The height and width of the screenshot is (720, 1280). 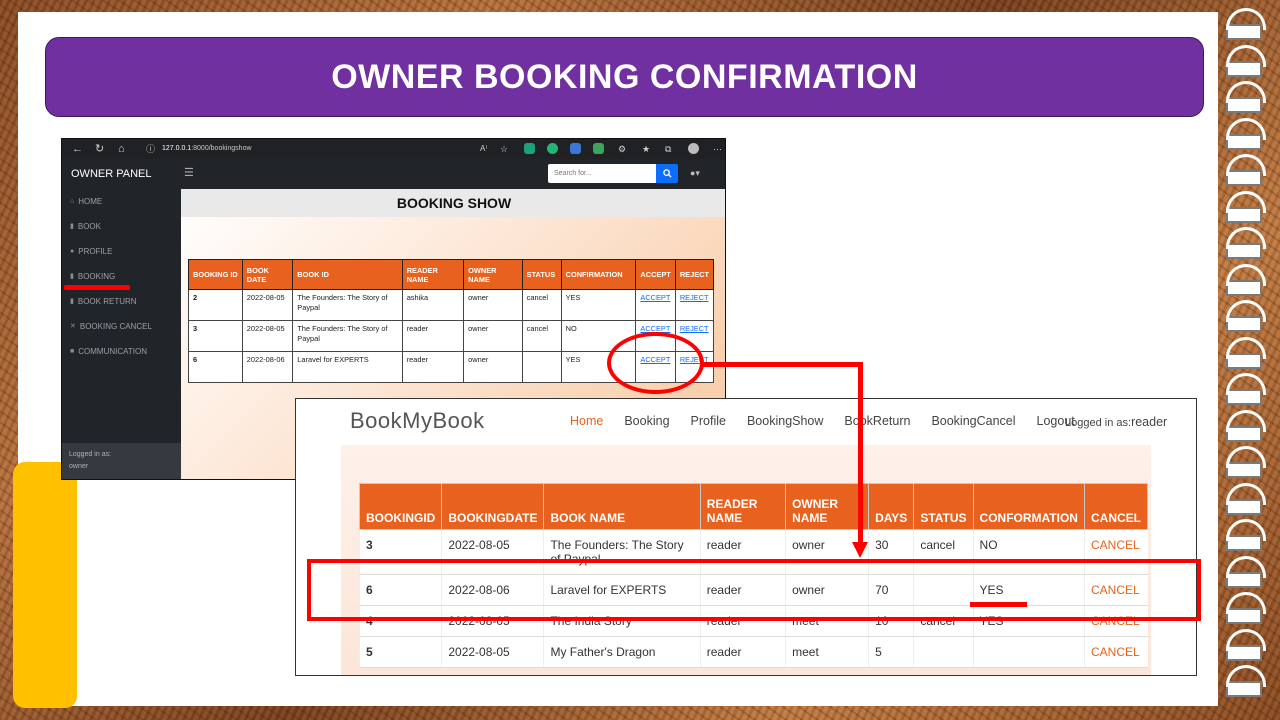 What do you see at coordinates (393, 174) in the screenshot?
I see `owner-topnav: OWNER PANEL ☰ Search for... ●▾` at bounding box center [393, 174].